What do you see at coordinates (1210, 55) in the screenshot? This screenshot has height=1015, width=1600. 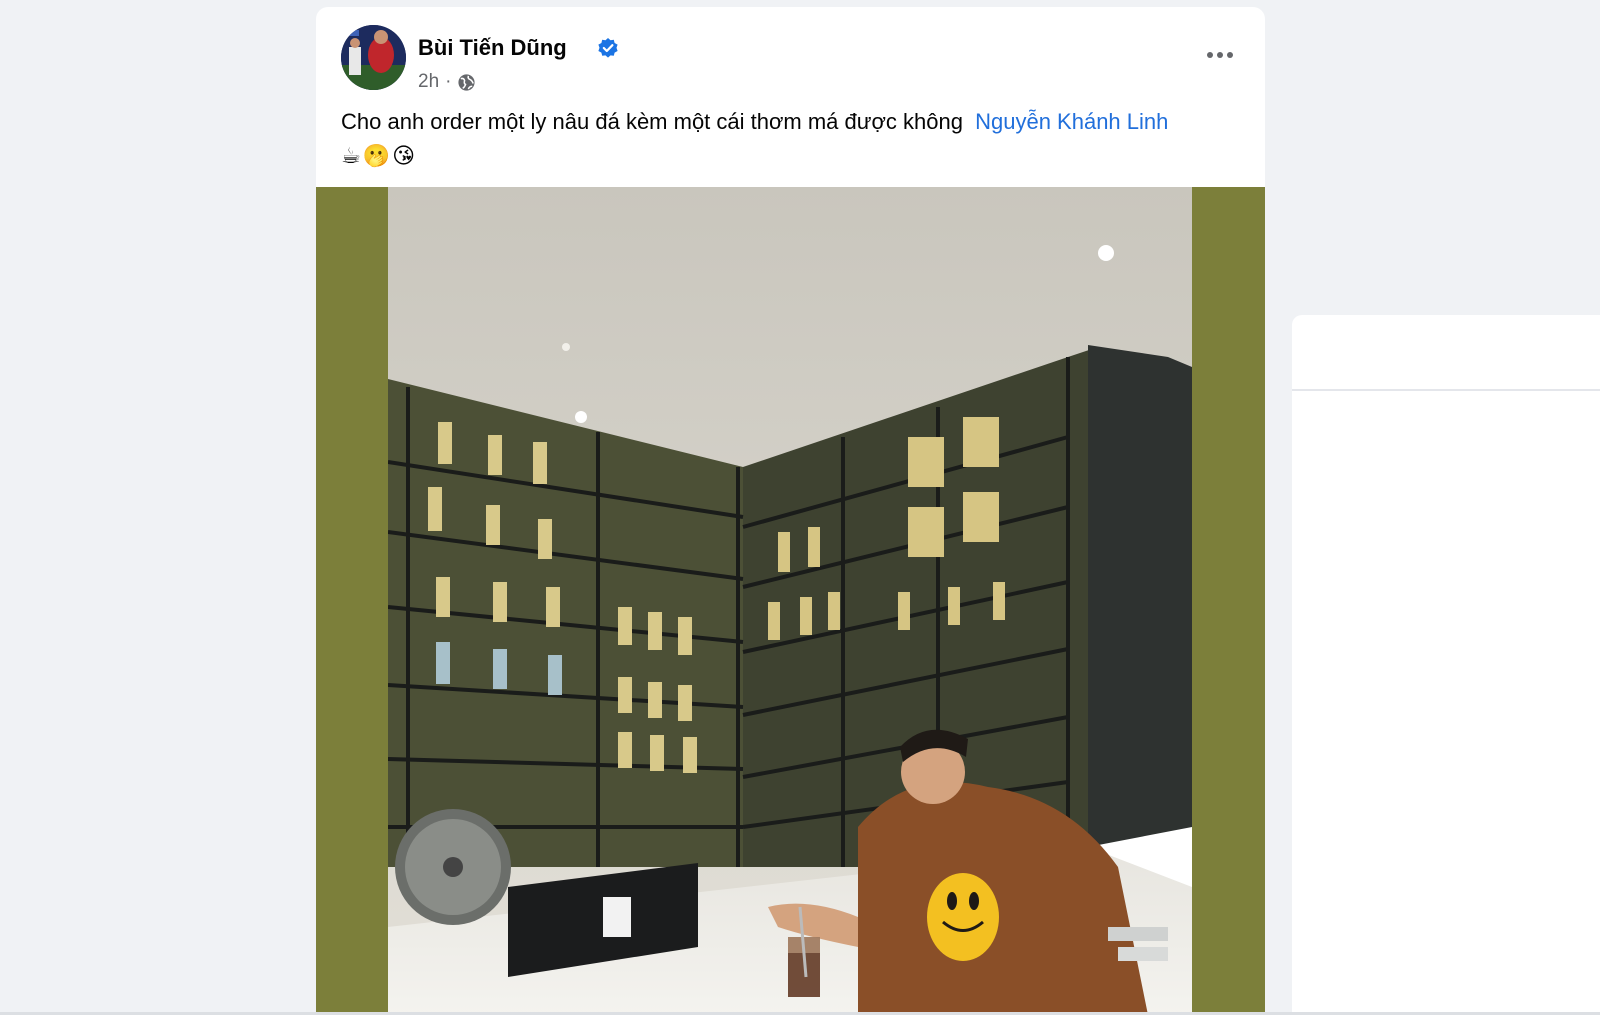 I see `more-horizontal-icon` at bounding box center [1210, 55].